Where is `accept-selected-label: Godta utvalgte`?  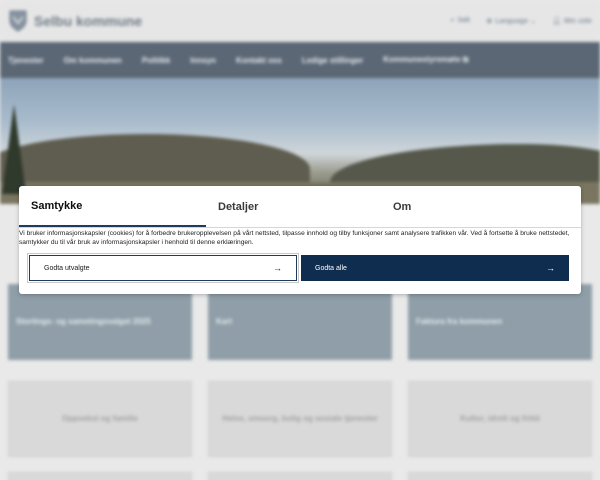
accept-selected-label: Godta utvalgte is located at coordinates (67, 268).